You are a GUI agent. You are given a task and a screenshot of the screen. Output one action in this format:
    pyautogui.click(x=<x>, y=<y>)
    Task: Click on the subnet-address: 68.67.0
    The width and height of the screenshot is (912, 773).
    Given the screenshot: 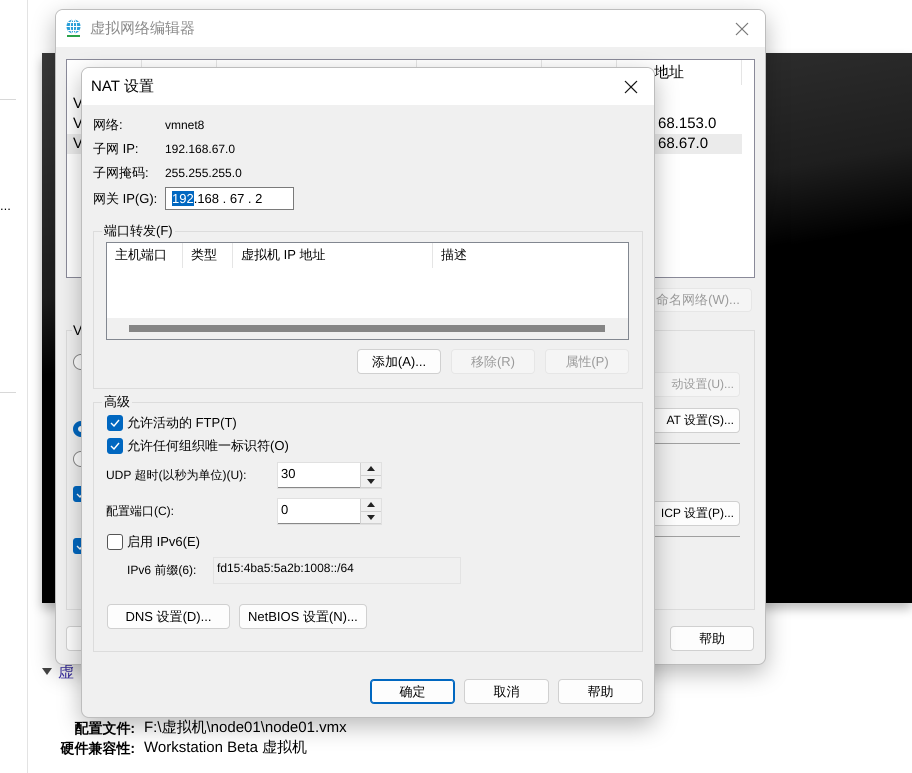 What is the action you would take?
    pyautogui.click(x=683, y=144)
    